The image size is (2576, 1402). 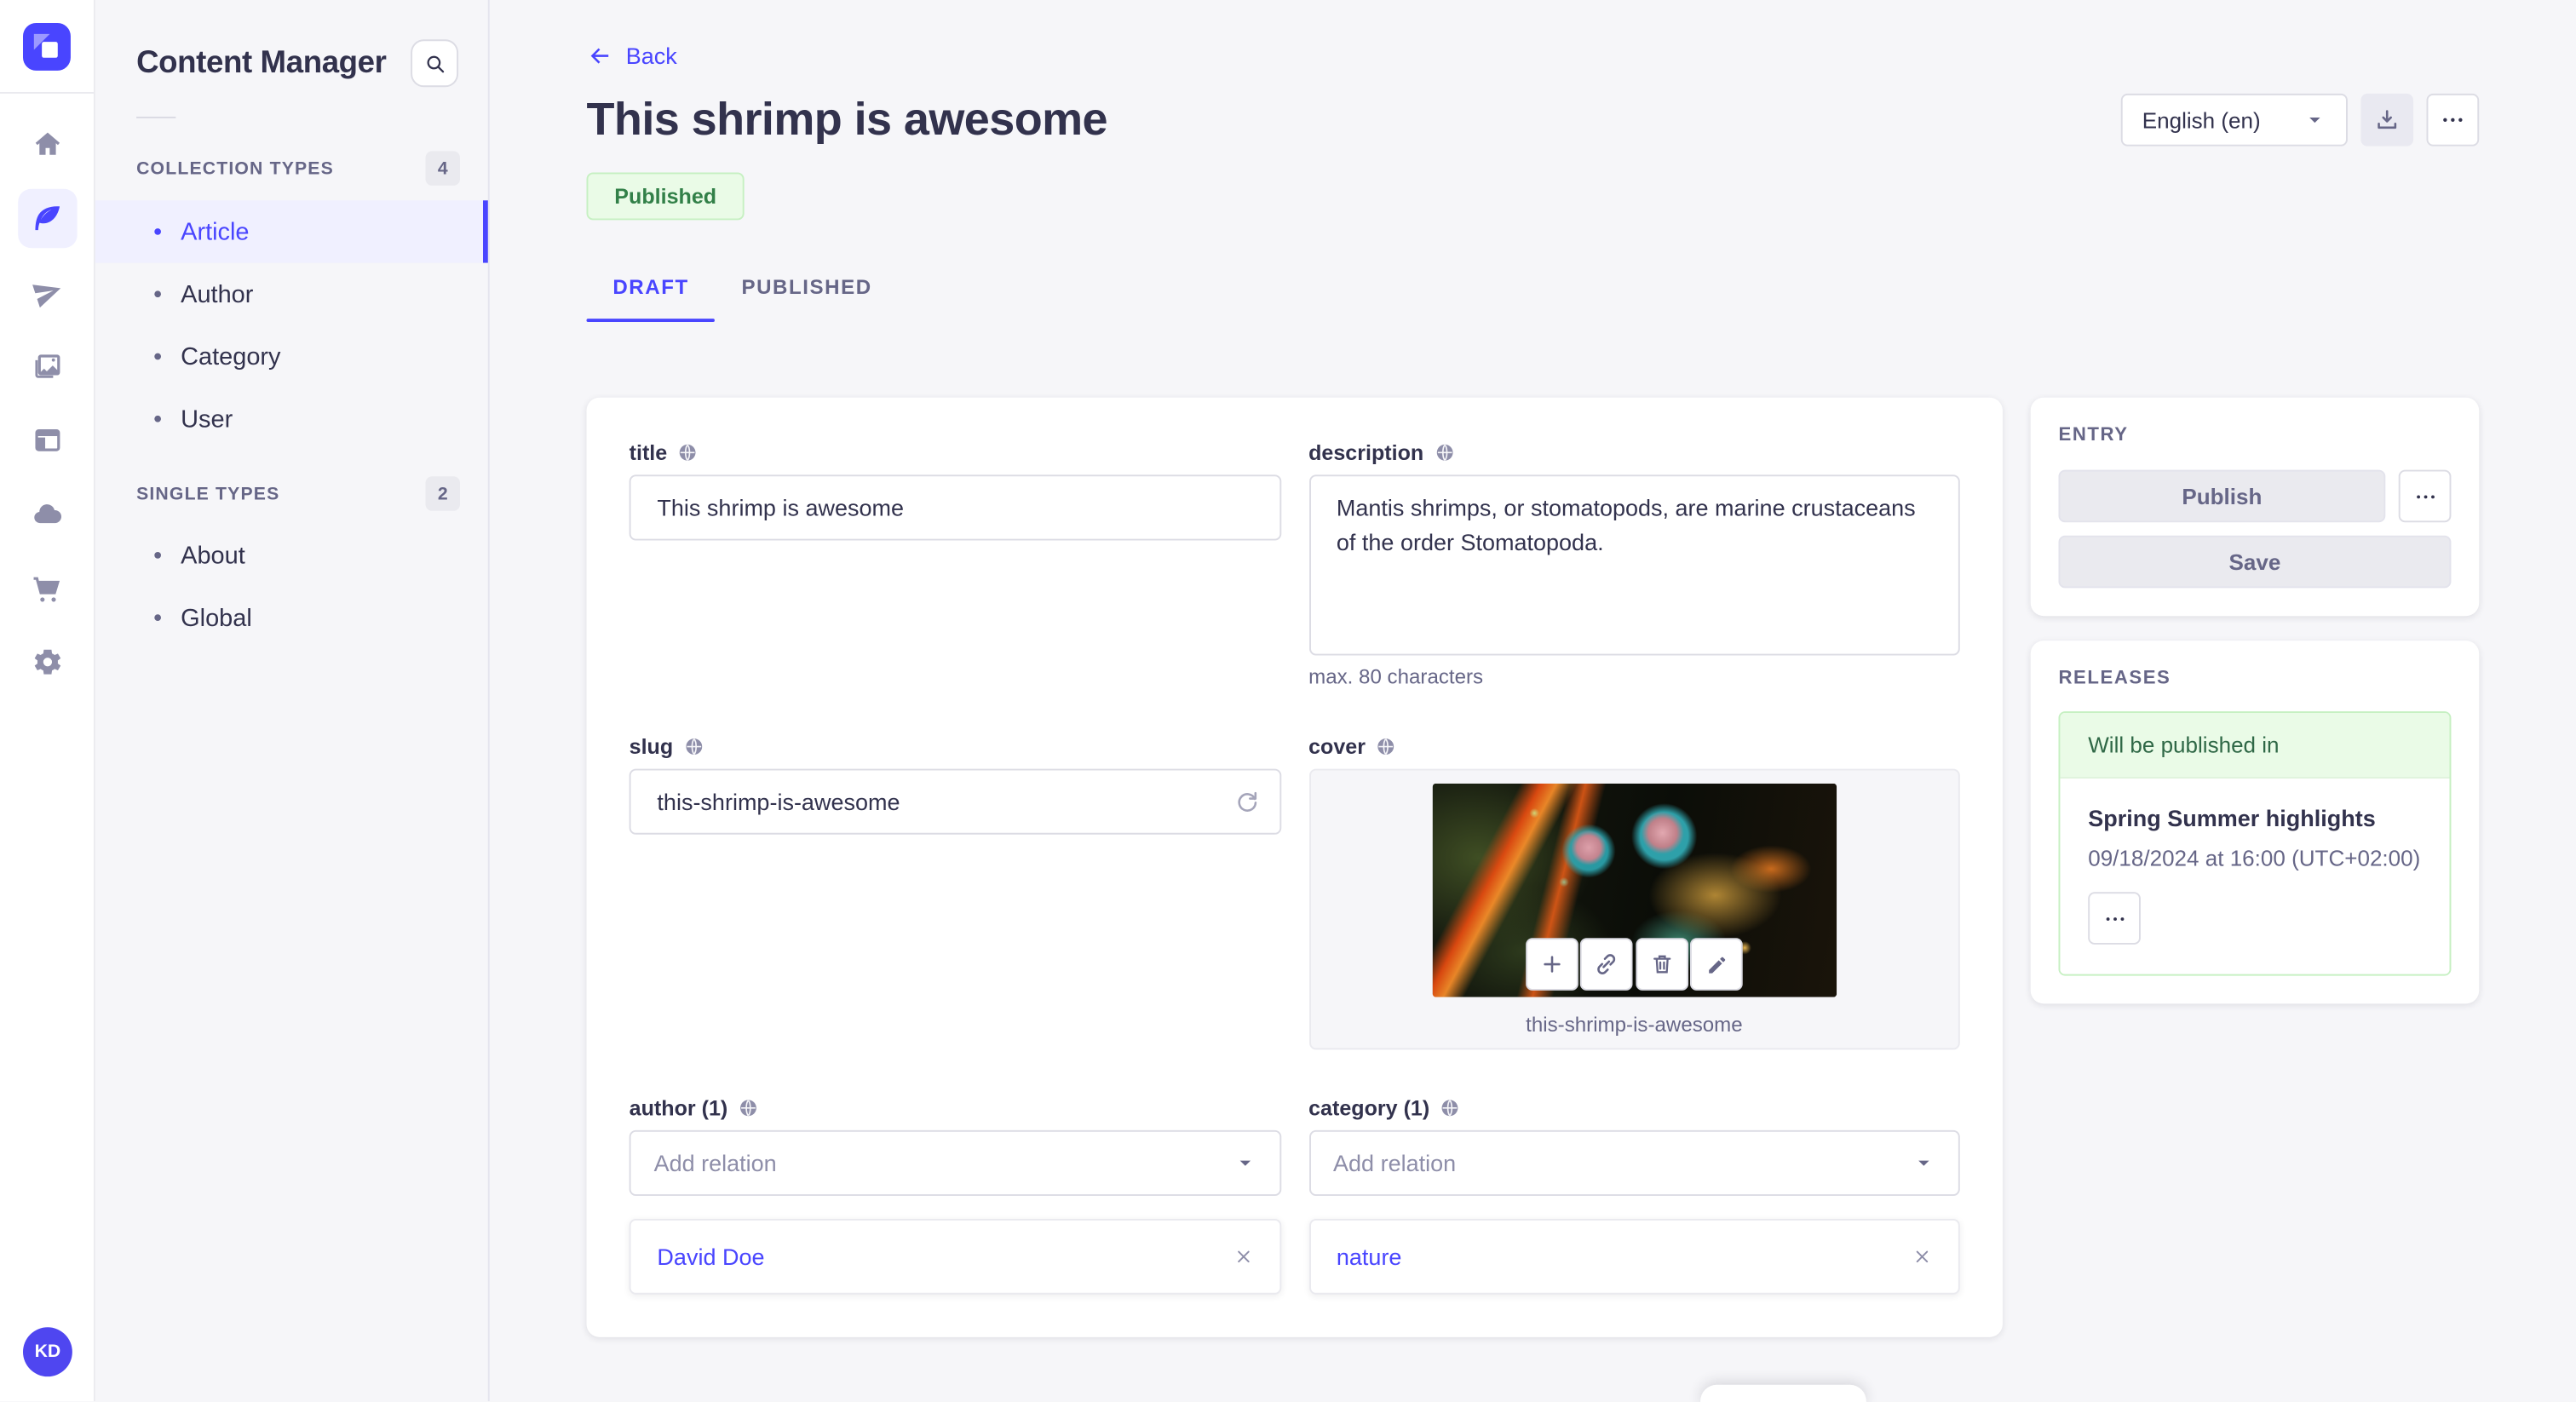 What do you see at coordinates (955, 801) in the screenshot?
I see `slug-input: this-shrimp-is-awesome` at bounding box center [955, 801].